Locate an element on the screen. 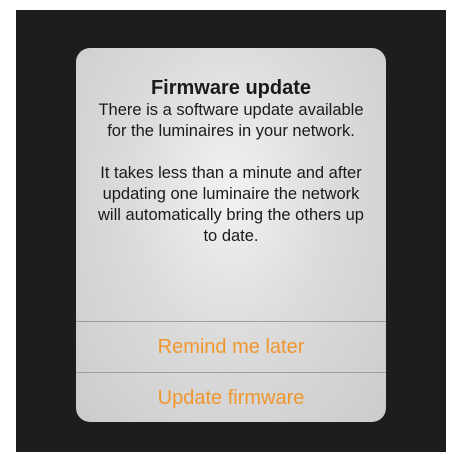 The image size is (452, 452). alert-title: Firmware update is located at coordinates (231, 88).